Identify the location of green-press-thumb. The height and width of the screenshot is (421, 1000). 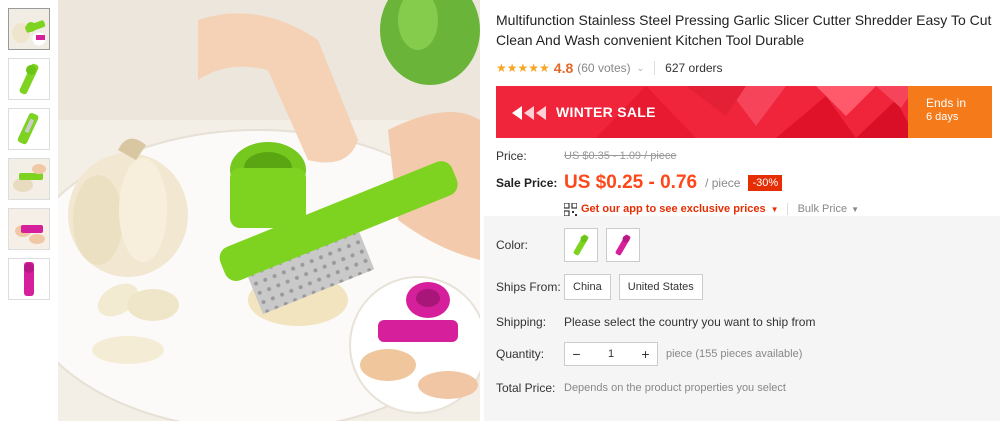
(581, 245).